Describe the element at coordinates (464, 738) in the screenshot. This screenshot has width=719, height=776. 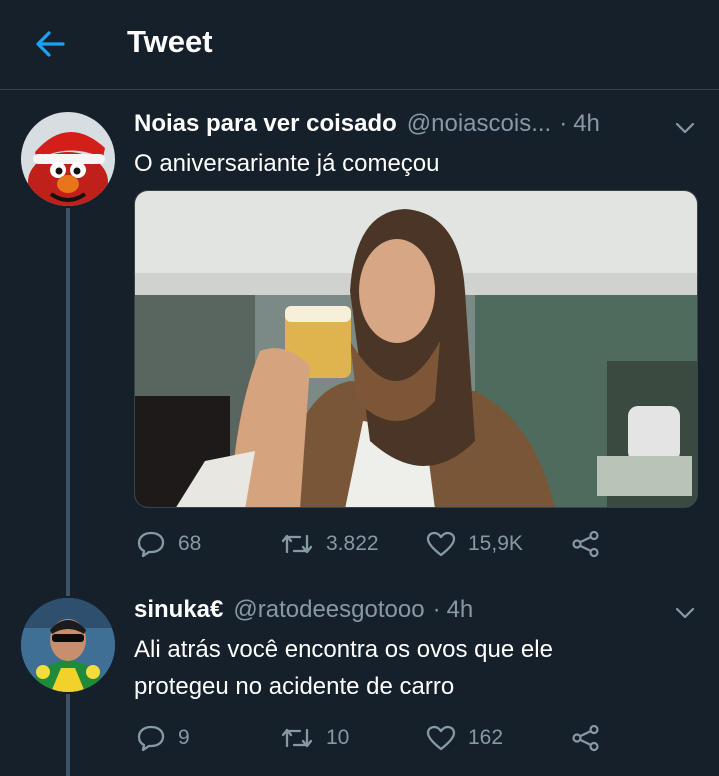
I see `like-button: 162` at that location.